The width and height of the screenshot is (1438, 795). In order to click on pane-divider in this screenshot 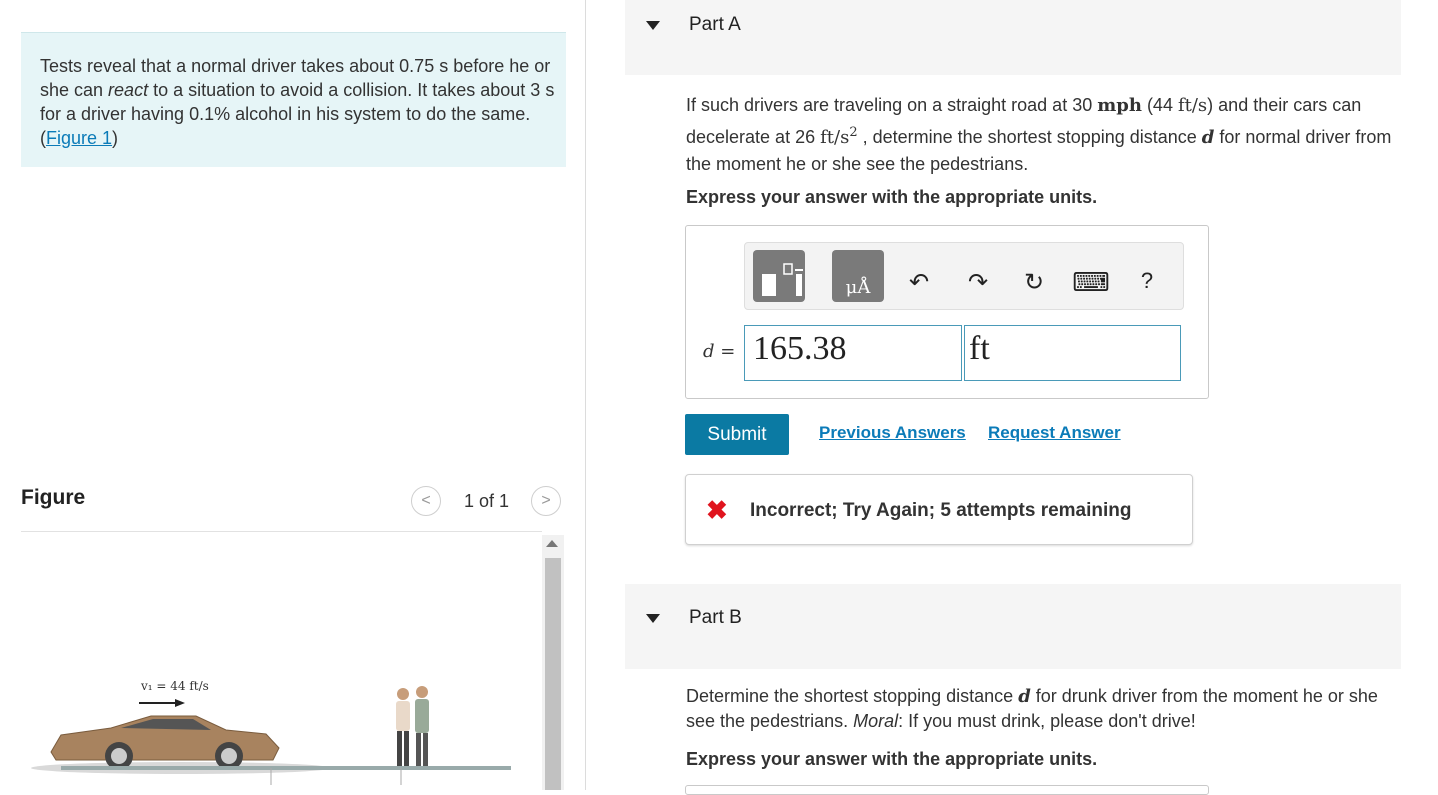, I will do `click(585, 395)`.